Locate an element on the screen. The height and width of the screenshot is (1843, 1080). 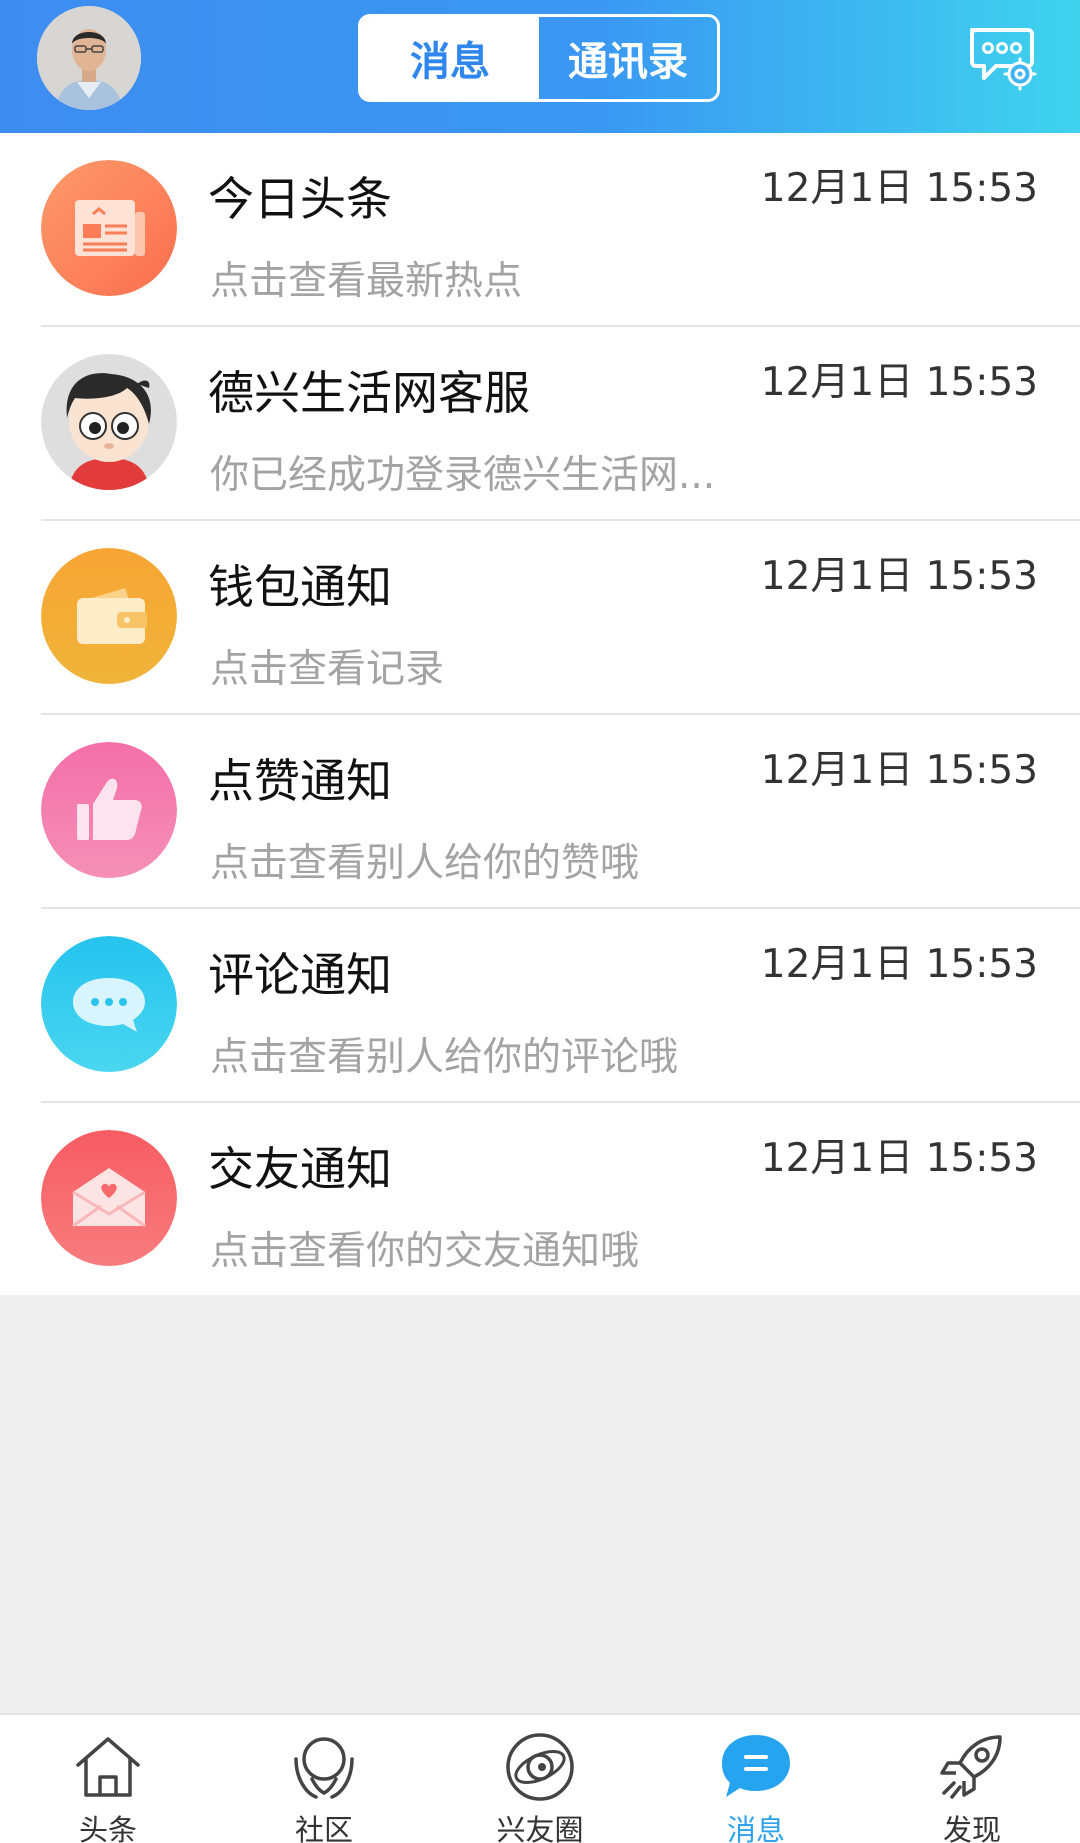
message-preview: 点击查看你的交友通知哦 is located at coordinates (425, 1251).